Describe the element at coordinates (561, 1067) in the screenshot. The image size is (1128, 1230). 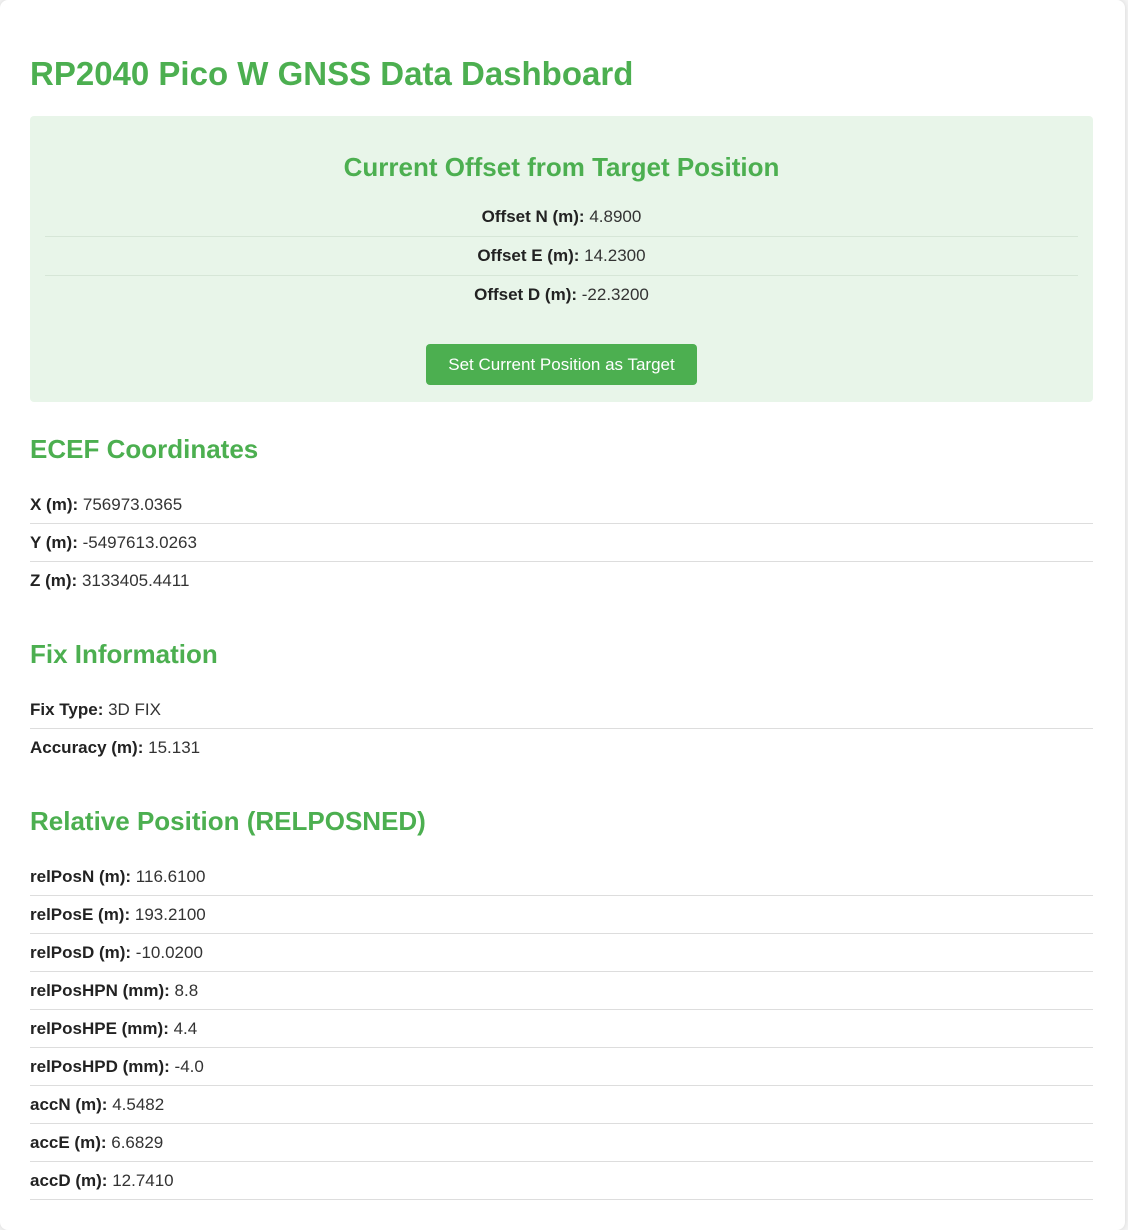
I see `relposned-row-relposhpd: relPosHPD (mm): -4.0` at that location.